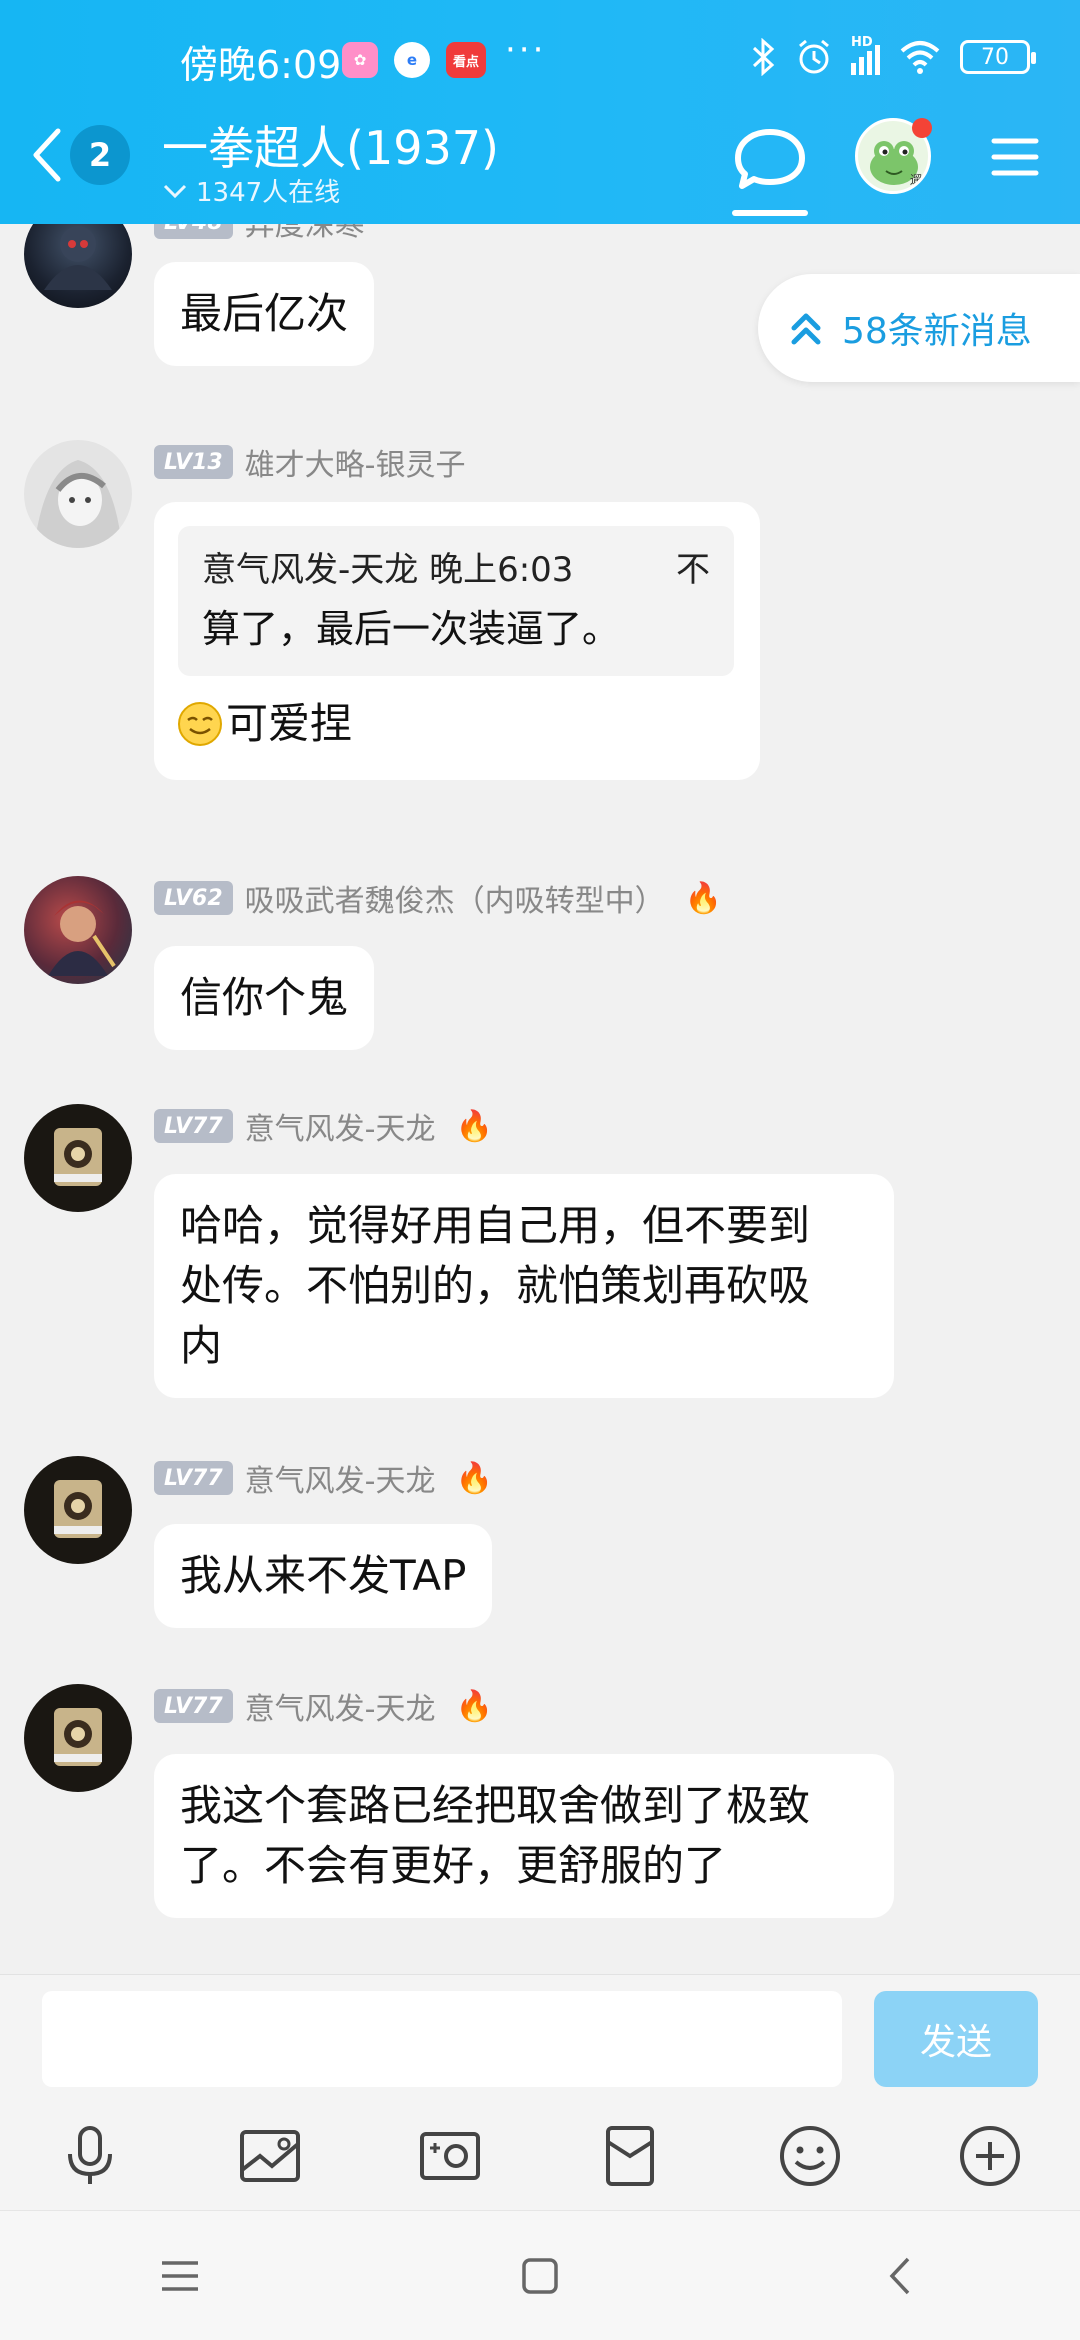  Describe the element at coordinates (355, 462) in the screenshot. I see `sender-name: 雄才大略-银灵子` at that location.